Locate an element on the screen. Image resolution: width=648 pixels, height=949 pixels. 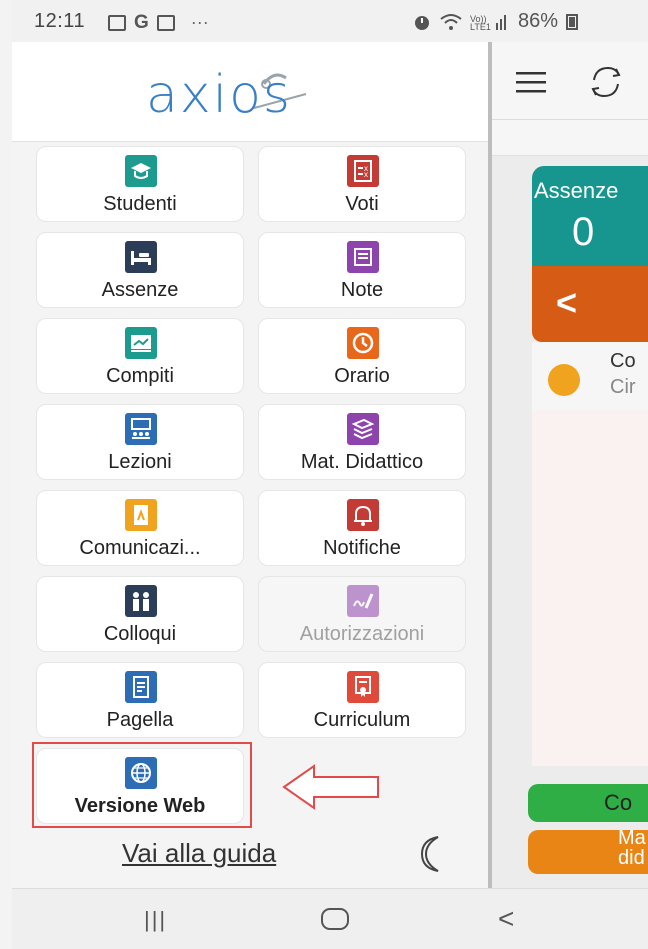
pointer-arrow-icon is located at coordinates (330, 787).